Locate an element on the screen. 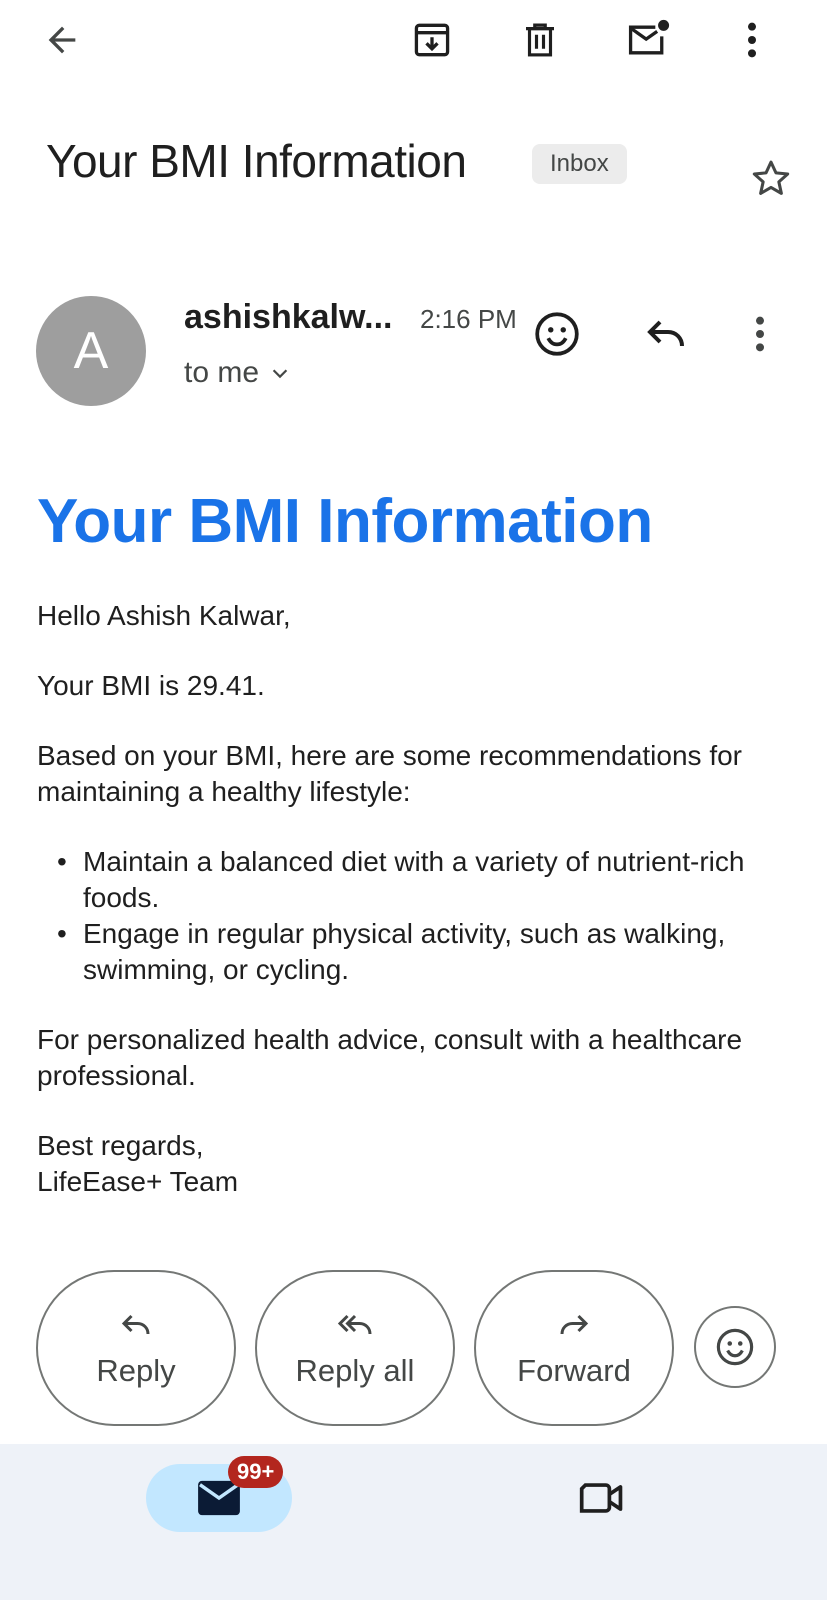 This screenshot has width=827, height=1600. action-buttons: Reply Reply all Forward is located at coordinates (426, 1348).